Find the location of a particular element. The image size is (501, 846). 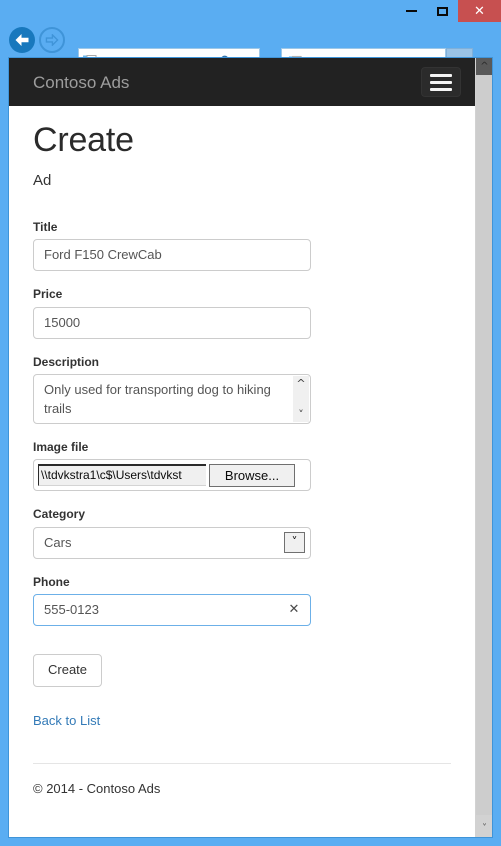

scroll-down-button: ˅ is located at coordinates (484, 828).